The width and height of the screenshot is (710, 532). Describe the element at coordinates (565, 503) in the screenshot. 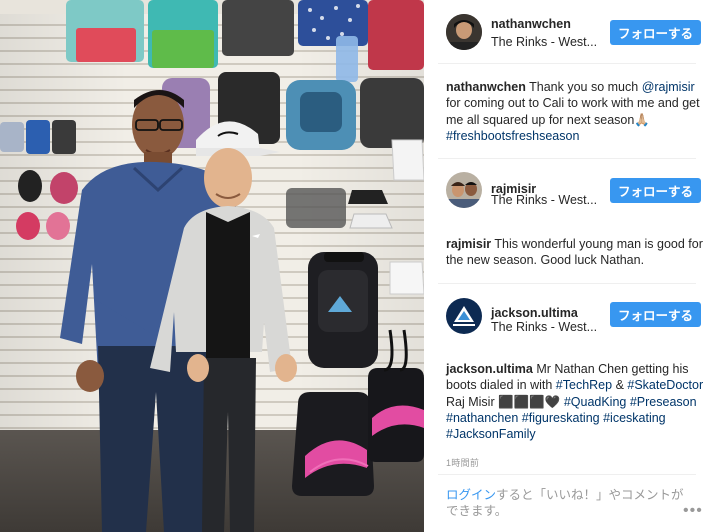

I see `login-prompt: ログインすると「いいね！」やコメントができます。` at that location.